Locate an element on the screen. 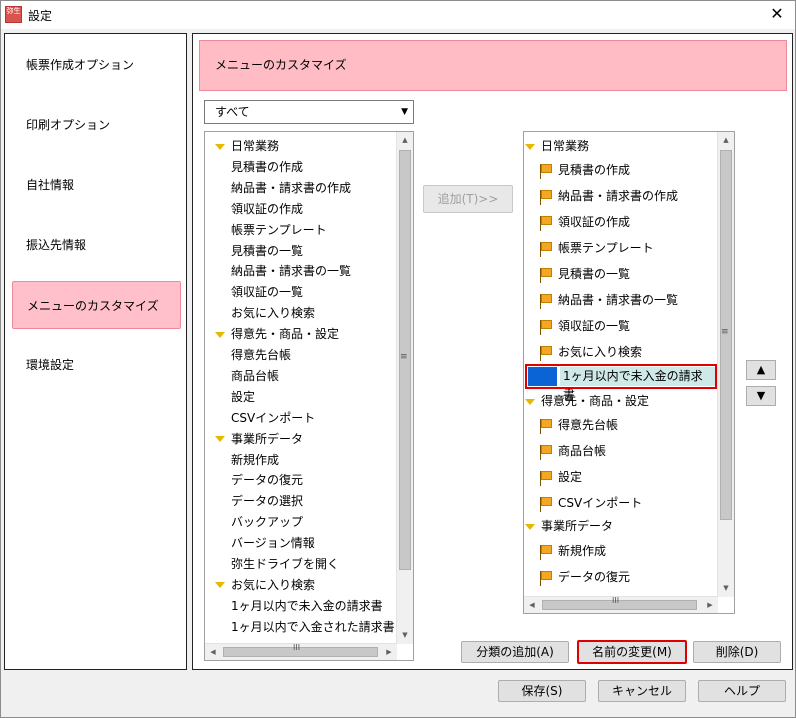 Image resolution: width=796 pixels, height=718 pixels. menu-item: 商品台帳 is located at coordinates (572, 451).